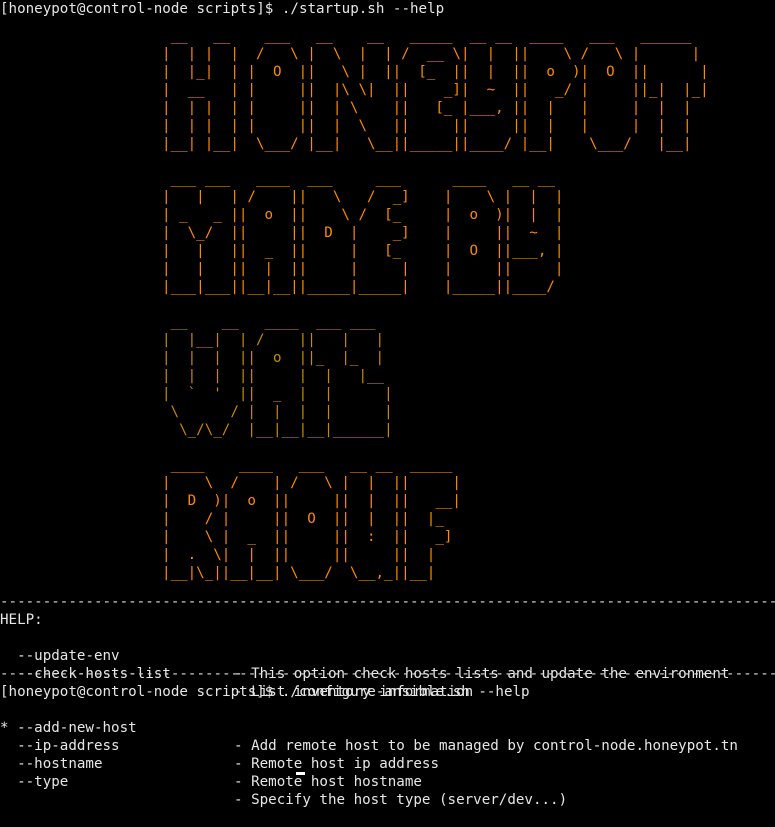  I want to click on option-row-ip-address: --ip-address - Remote host ip address, so click(387, 745).